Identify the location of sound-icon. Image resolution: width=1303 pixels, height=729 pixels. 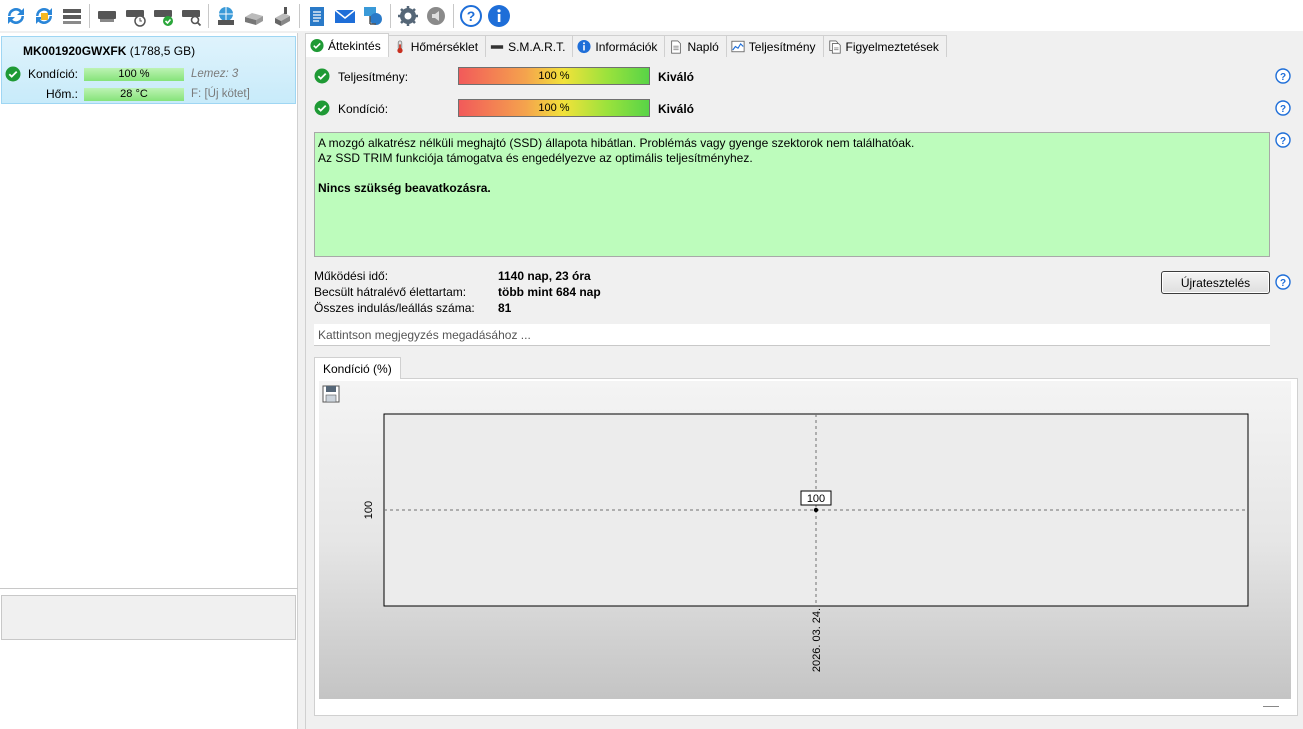
(436, 16).